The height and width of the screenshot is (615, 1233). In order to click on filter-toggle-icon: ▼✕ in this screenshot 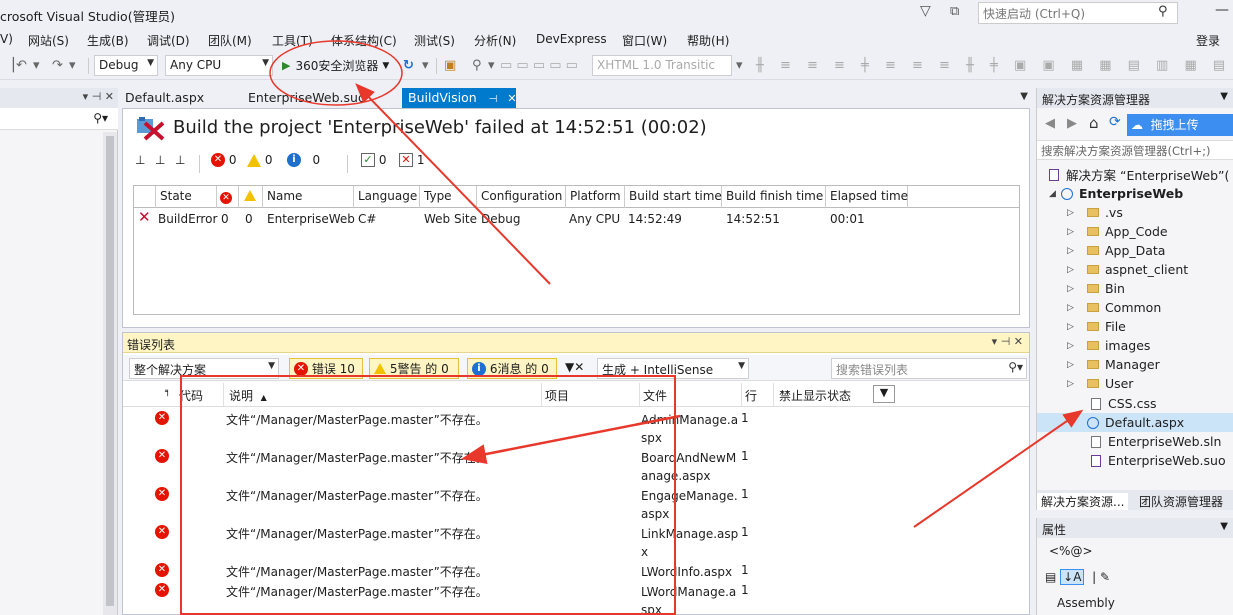, I will do `click(574, 367)`.